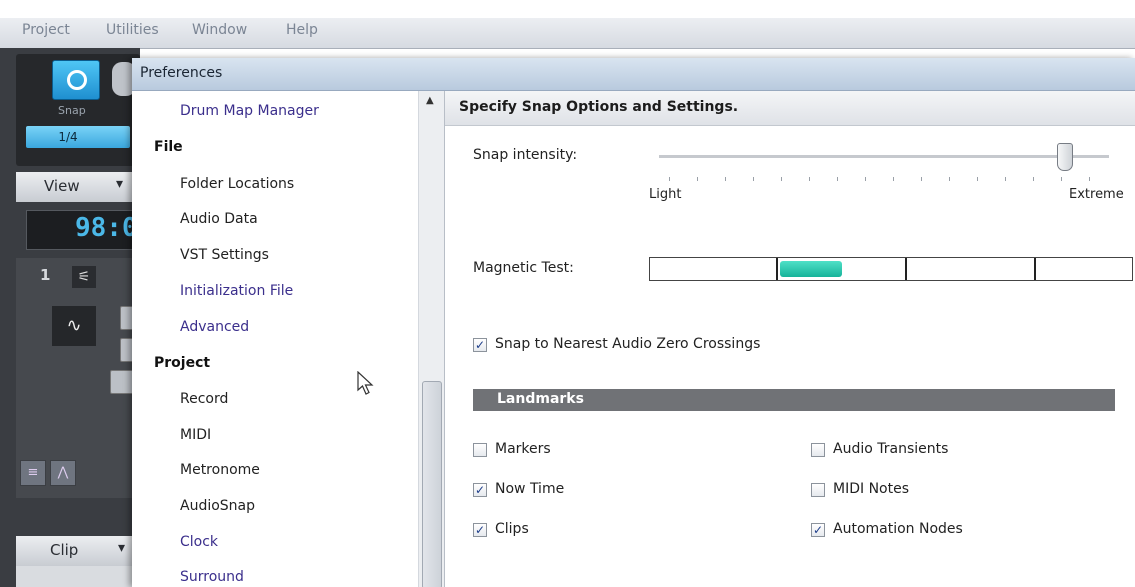  I want to click on audio-transients-label: Audio Transients, so click(891, 449).